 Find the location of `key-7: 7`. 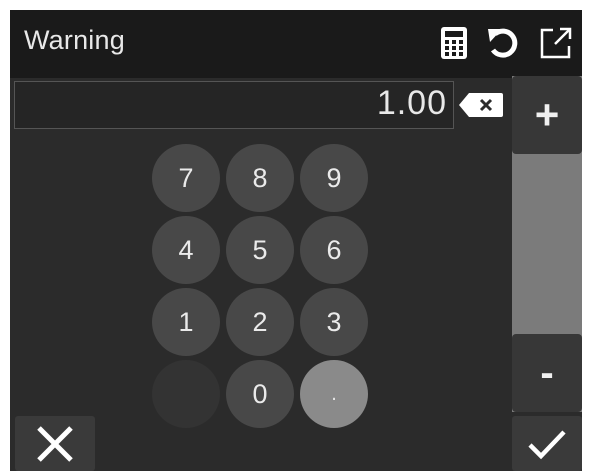

key-7: 7 is located at coordinates (186, 178).